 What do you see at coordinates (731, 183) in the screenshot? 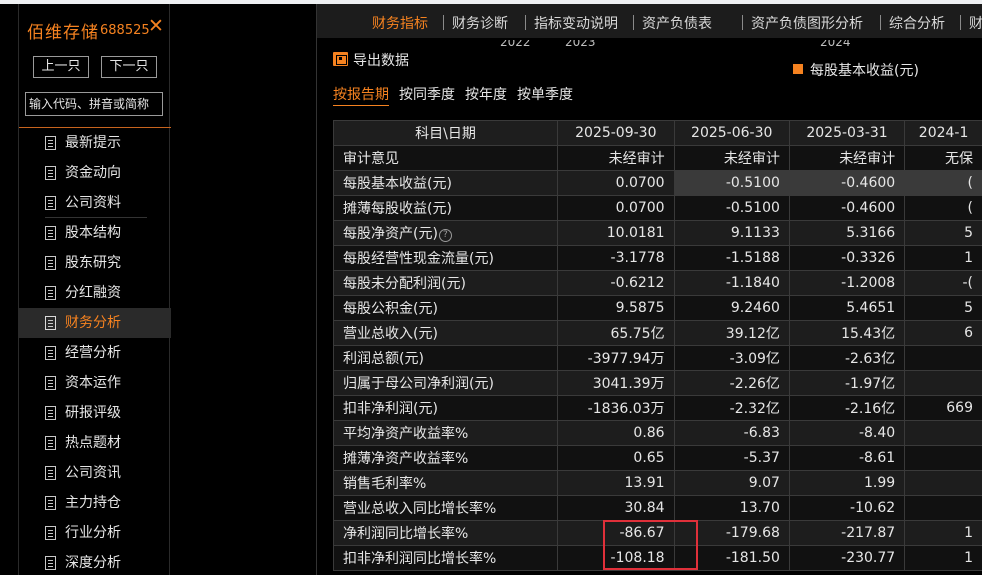
I see `value-cell: -0.5100` at bounding box center [731, 183].